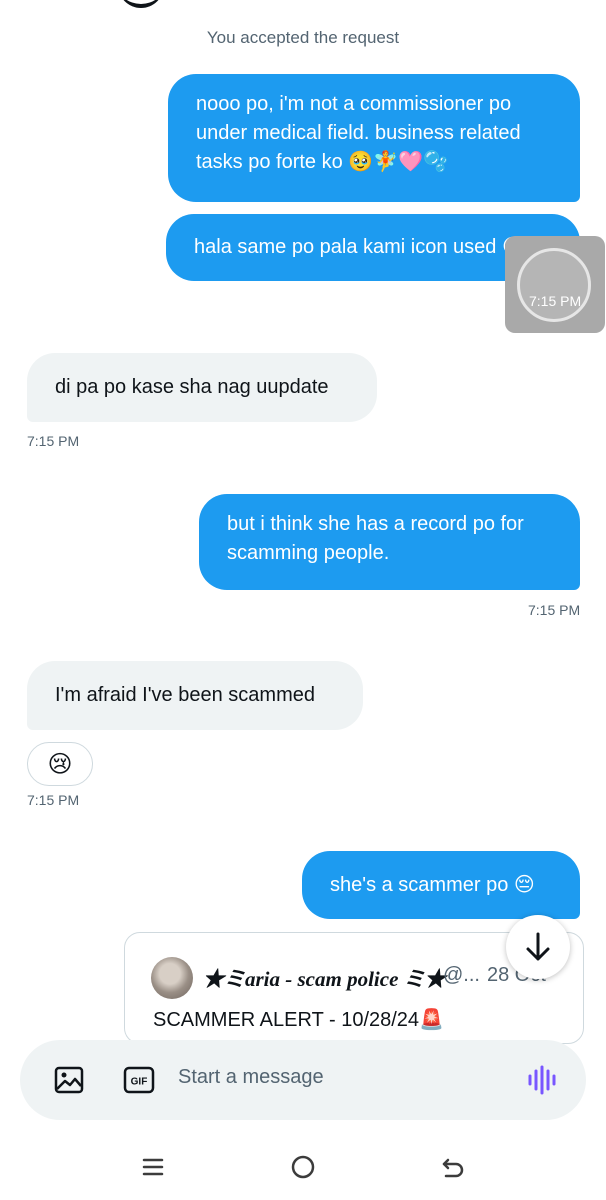 The width and height of the screenshot is (606, 1200). I want to click on avatar, so click(172, 978).